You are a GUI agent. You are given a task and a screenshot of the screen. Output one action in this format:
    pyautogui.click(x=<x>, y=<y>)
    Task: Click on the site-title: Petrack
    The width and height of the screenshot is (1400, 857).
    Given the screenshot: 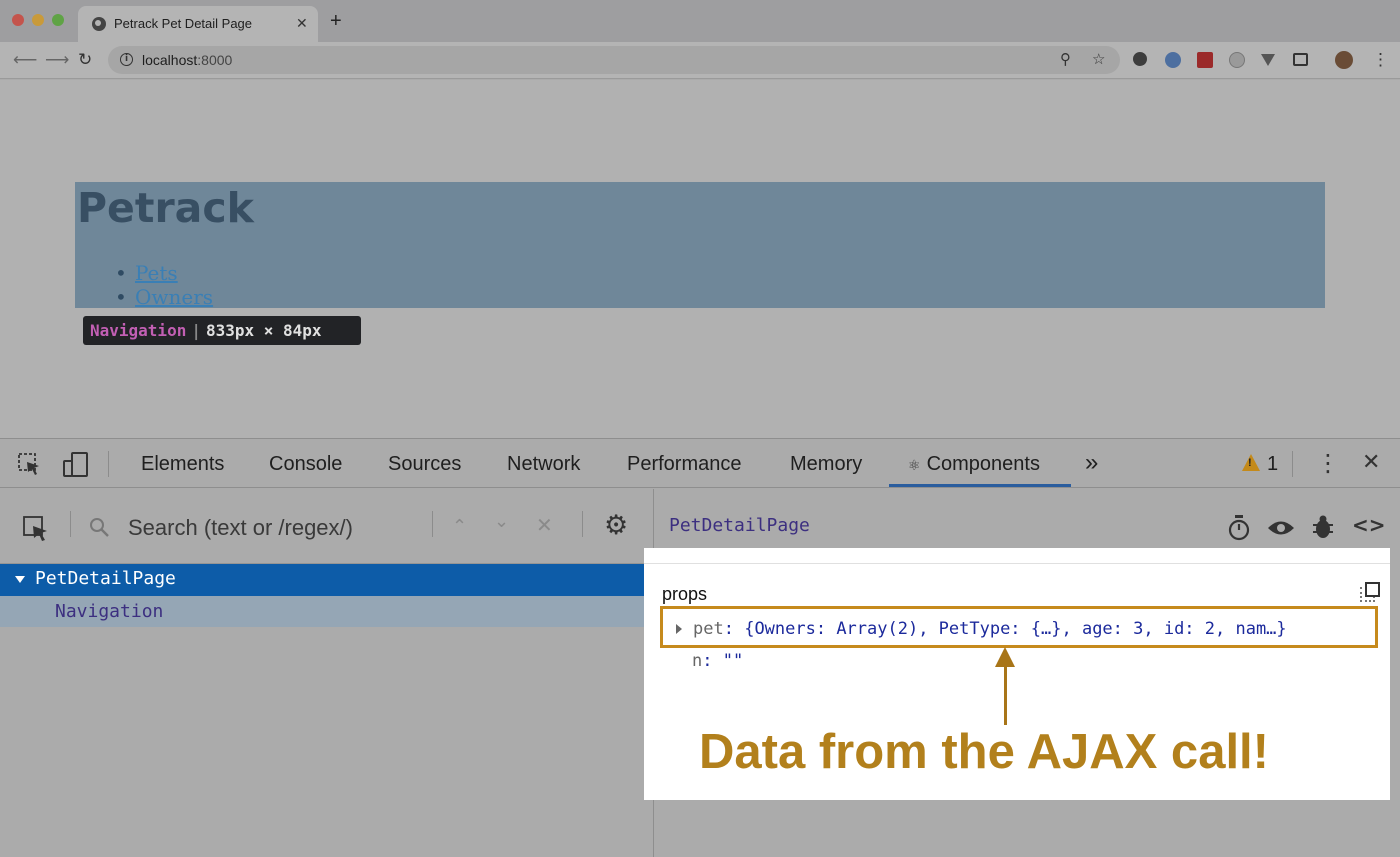 What is the action you would take?
    pyautogui.click(x=165, y=208)
    